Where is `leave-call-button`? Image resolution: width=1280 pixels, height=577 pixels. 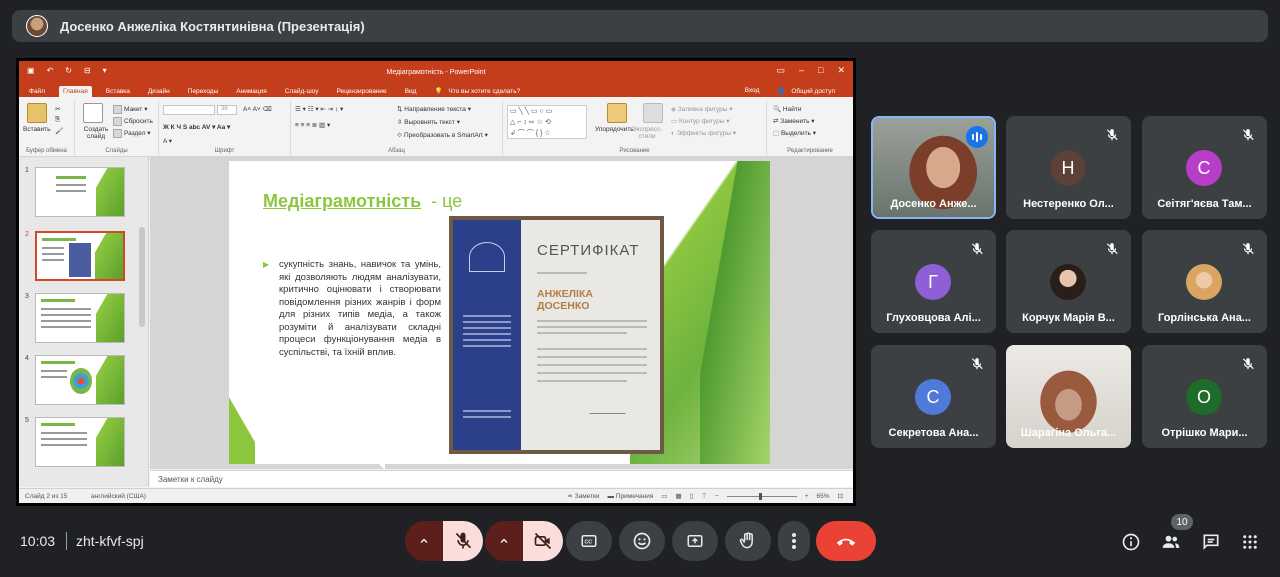
leave-call-button is located at coordinates (846, 541).